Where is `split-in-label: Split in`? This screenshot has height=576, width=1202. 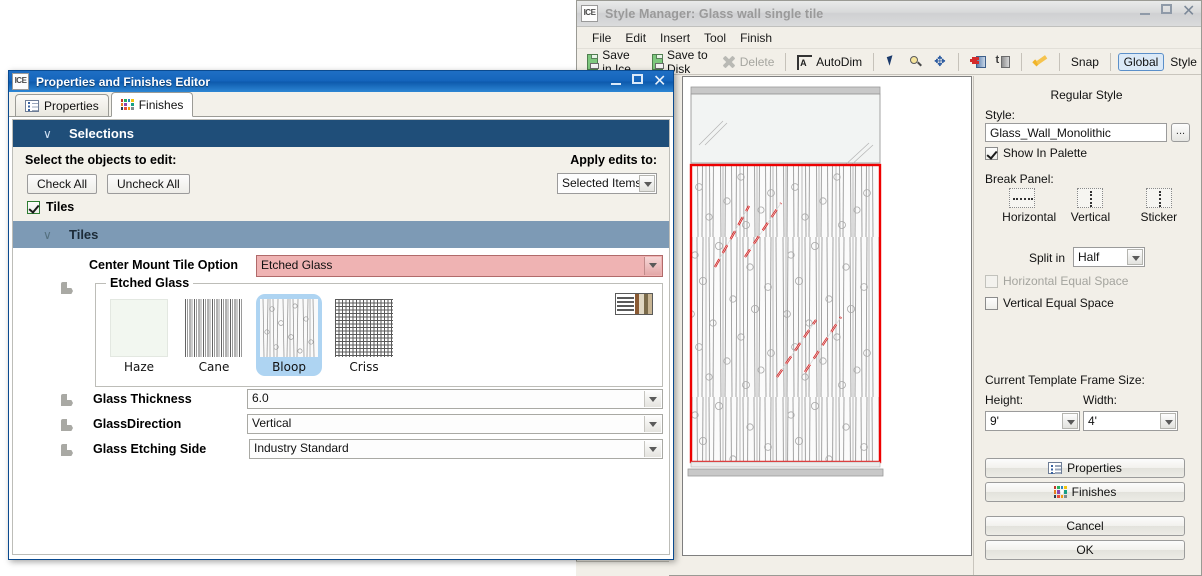 split-in-label: Split in is located at coordinates (1047, 258).